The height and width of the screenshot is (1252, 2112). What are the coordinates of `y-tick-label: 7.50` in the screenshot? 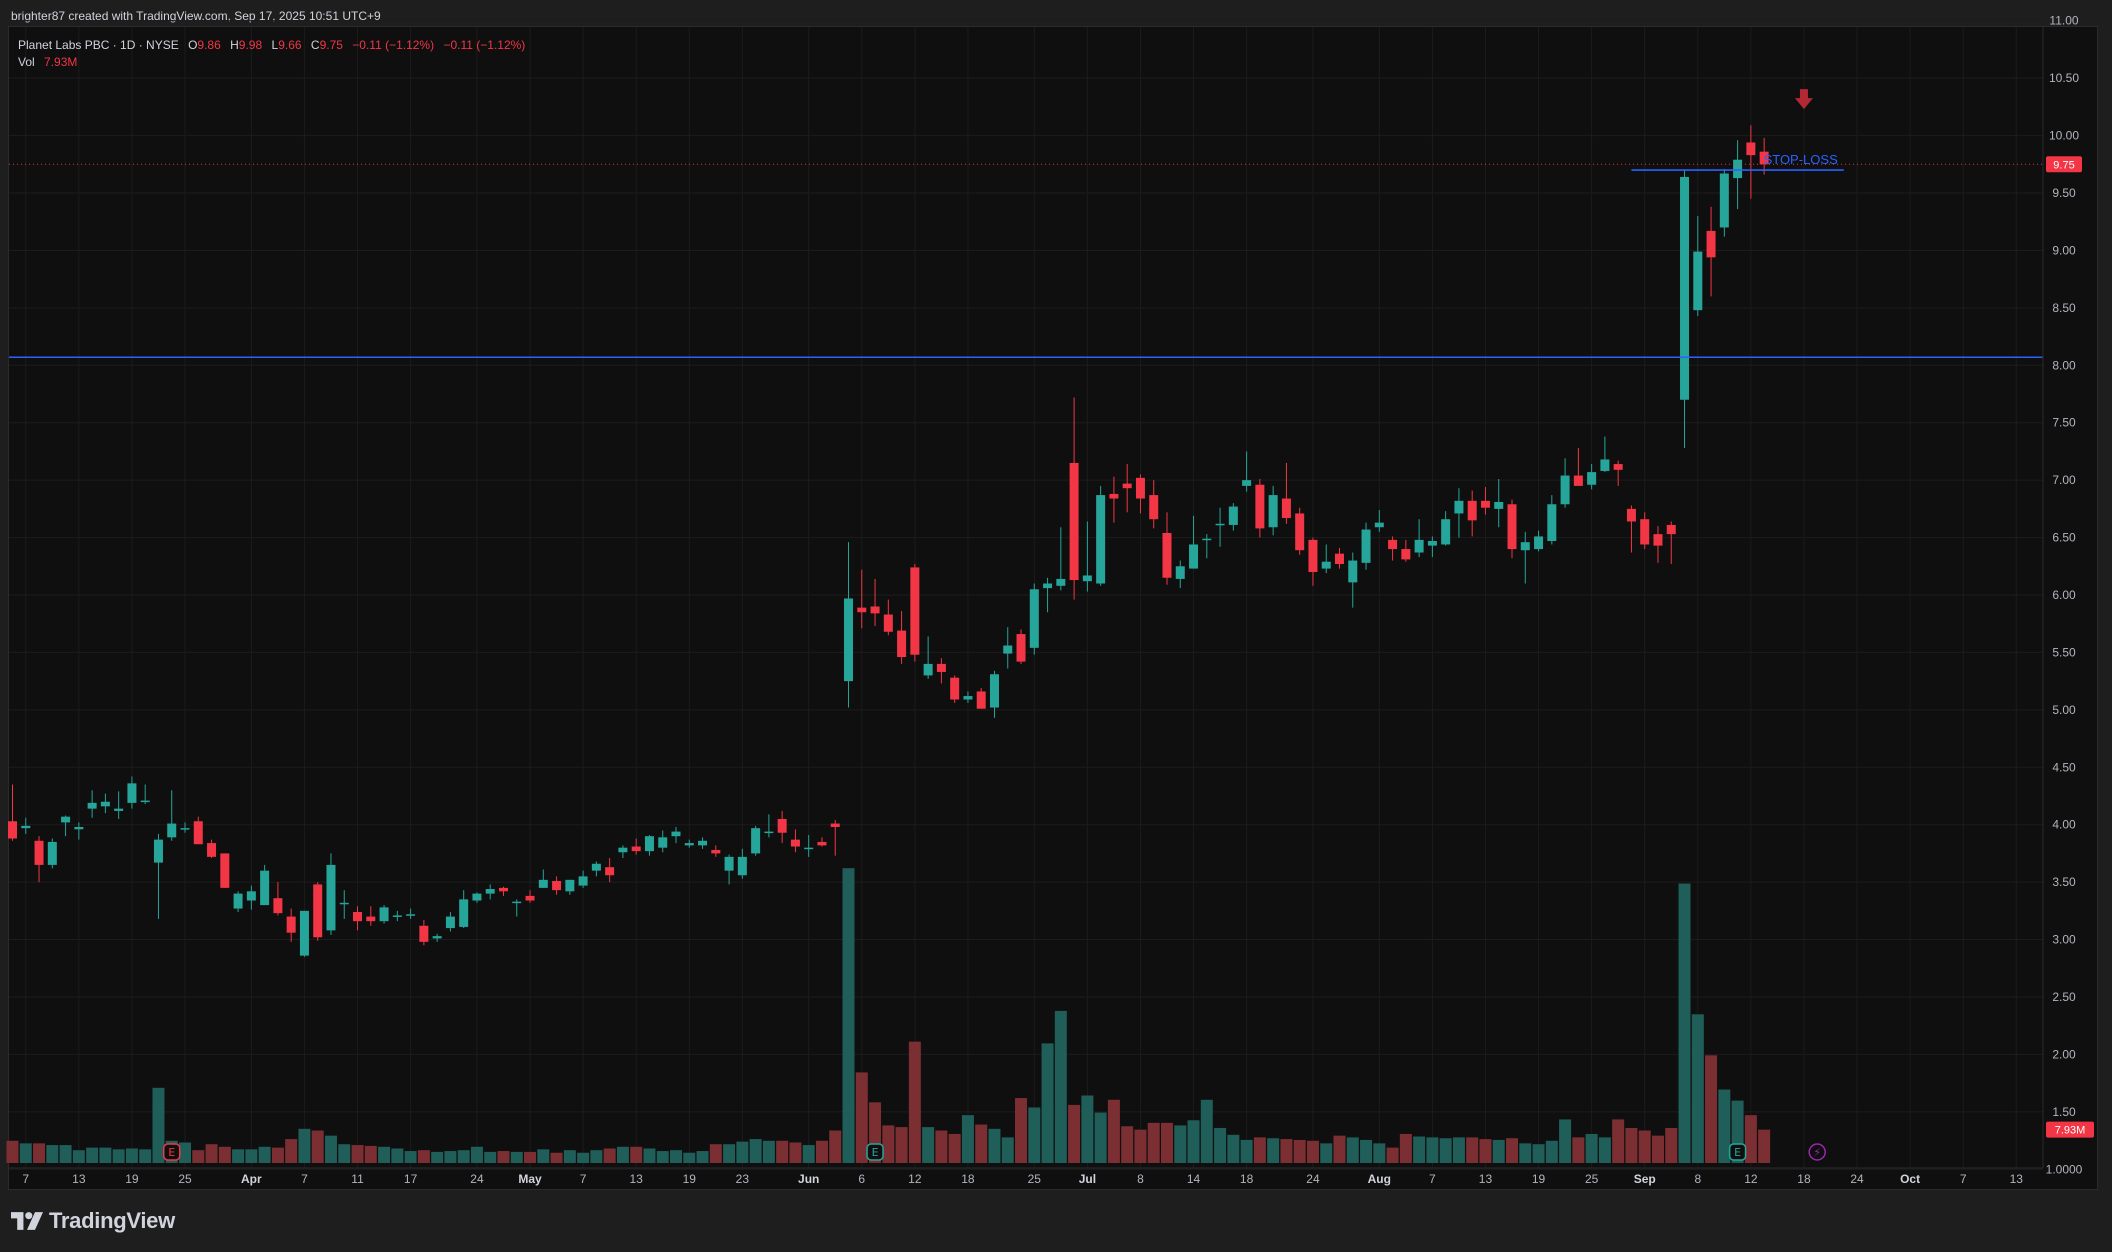 It's located at (2064, 423).